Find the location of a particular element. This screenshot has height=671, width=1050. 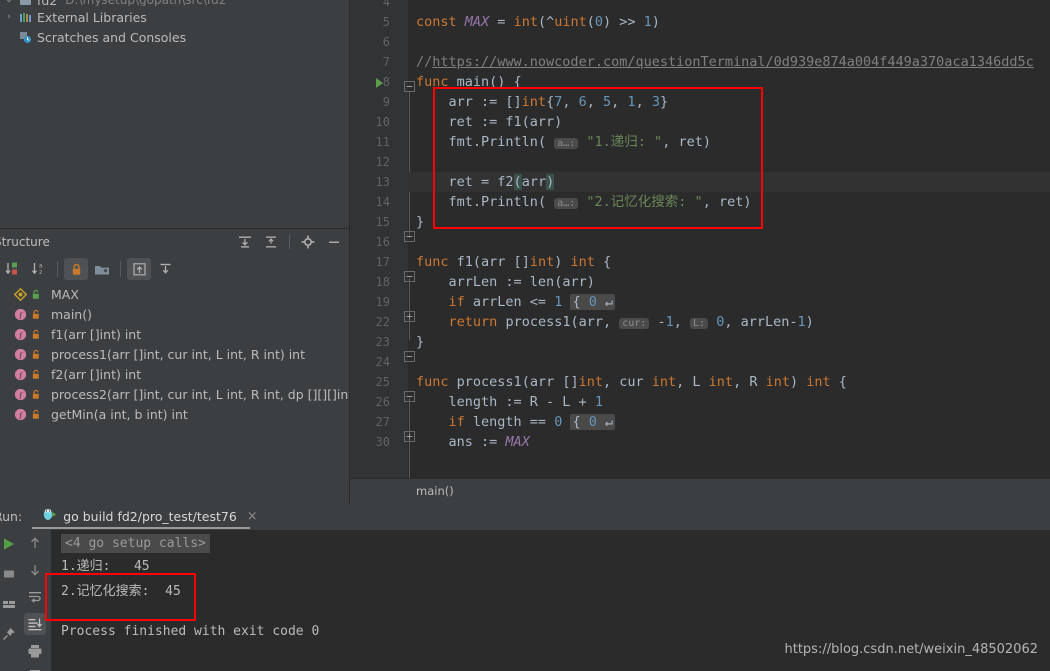

pin-icon is located at coordinates (9, 634).